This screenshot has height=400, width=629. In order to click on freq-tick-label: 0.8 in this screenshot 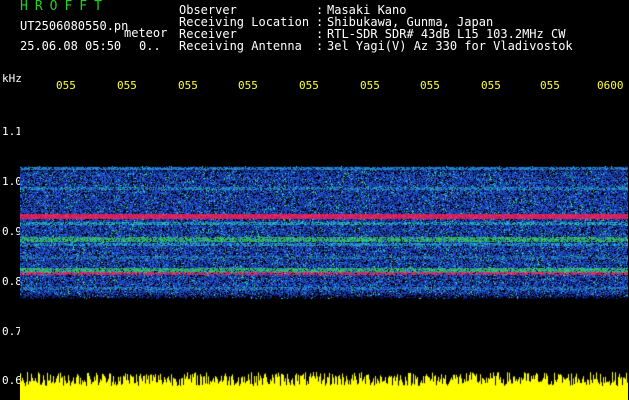, I will do `click(12, 281)`.